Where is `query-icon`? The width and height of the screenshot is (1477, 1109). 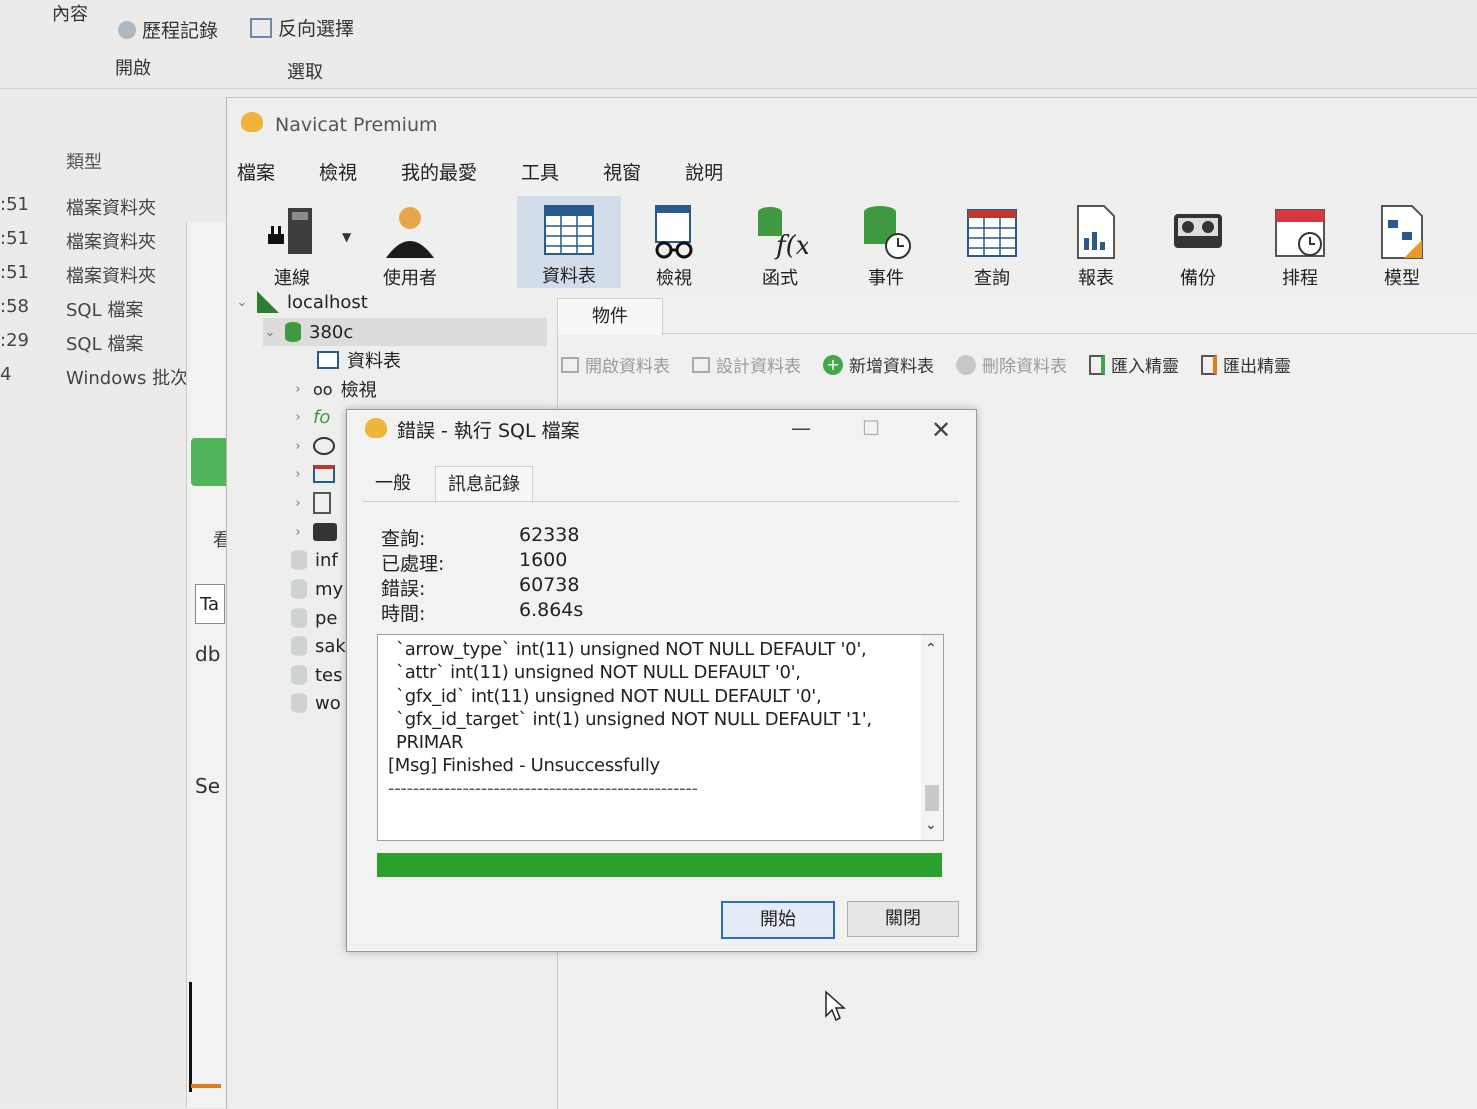
query-icon is located at coordinates (992, 233).